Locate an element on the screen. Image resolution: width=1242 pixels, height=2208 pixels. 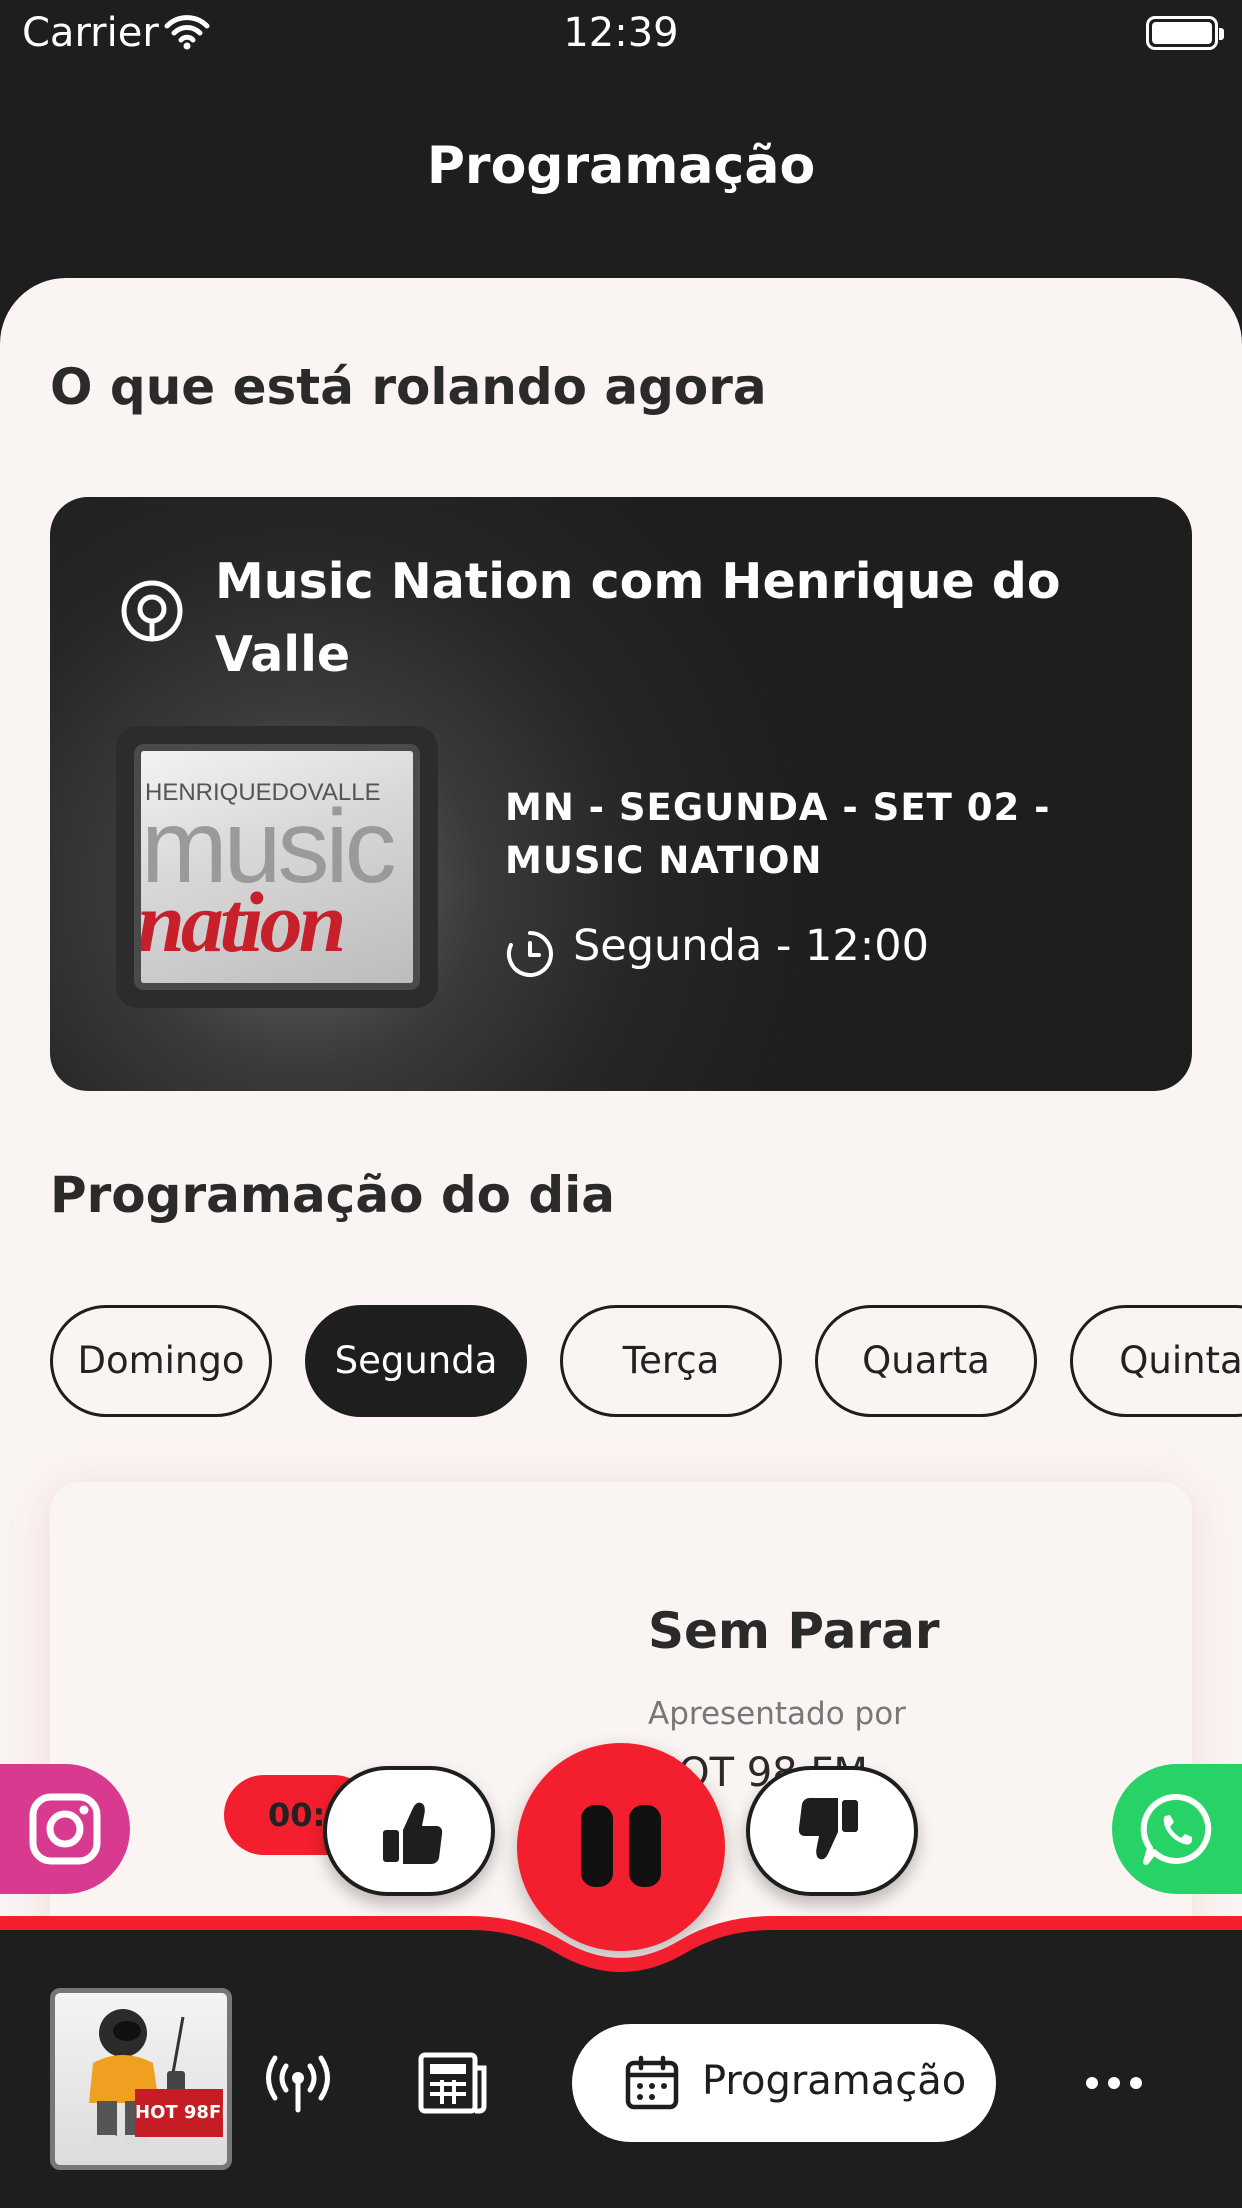
whatsapp-button is located at coordinates (1177, 1829).